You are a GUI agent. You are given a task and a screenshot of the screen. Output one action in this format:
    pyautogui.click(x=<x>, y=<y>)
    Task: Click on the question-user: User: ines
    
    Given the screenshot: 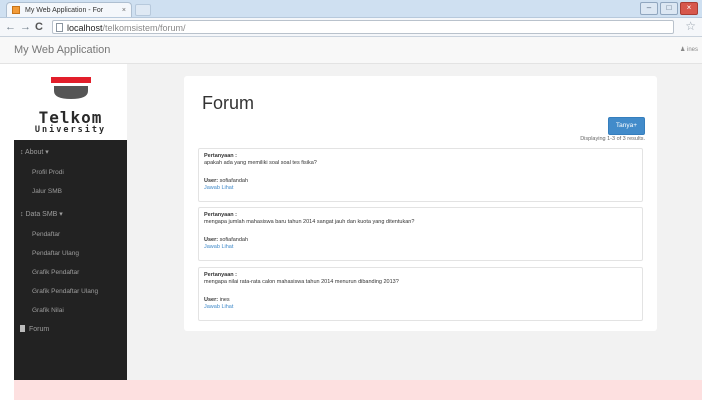 What is the action you would take?
    pyautogui.click(x=217, y=300)
    